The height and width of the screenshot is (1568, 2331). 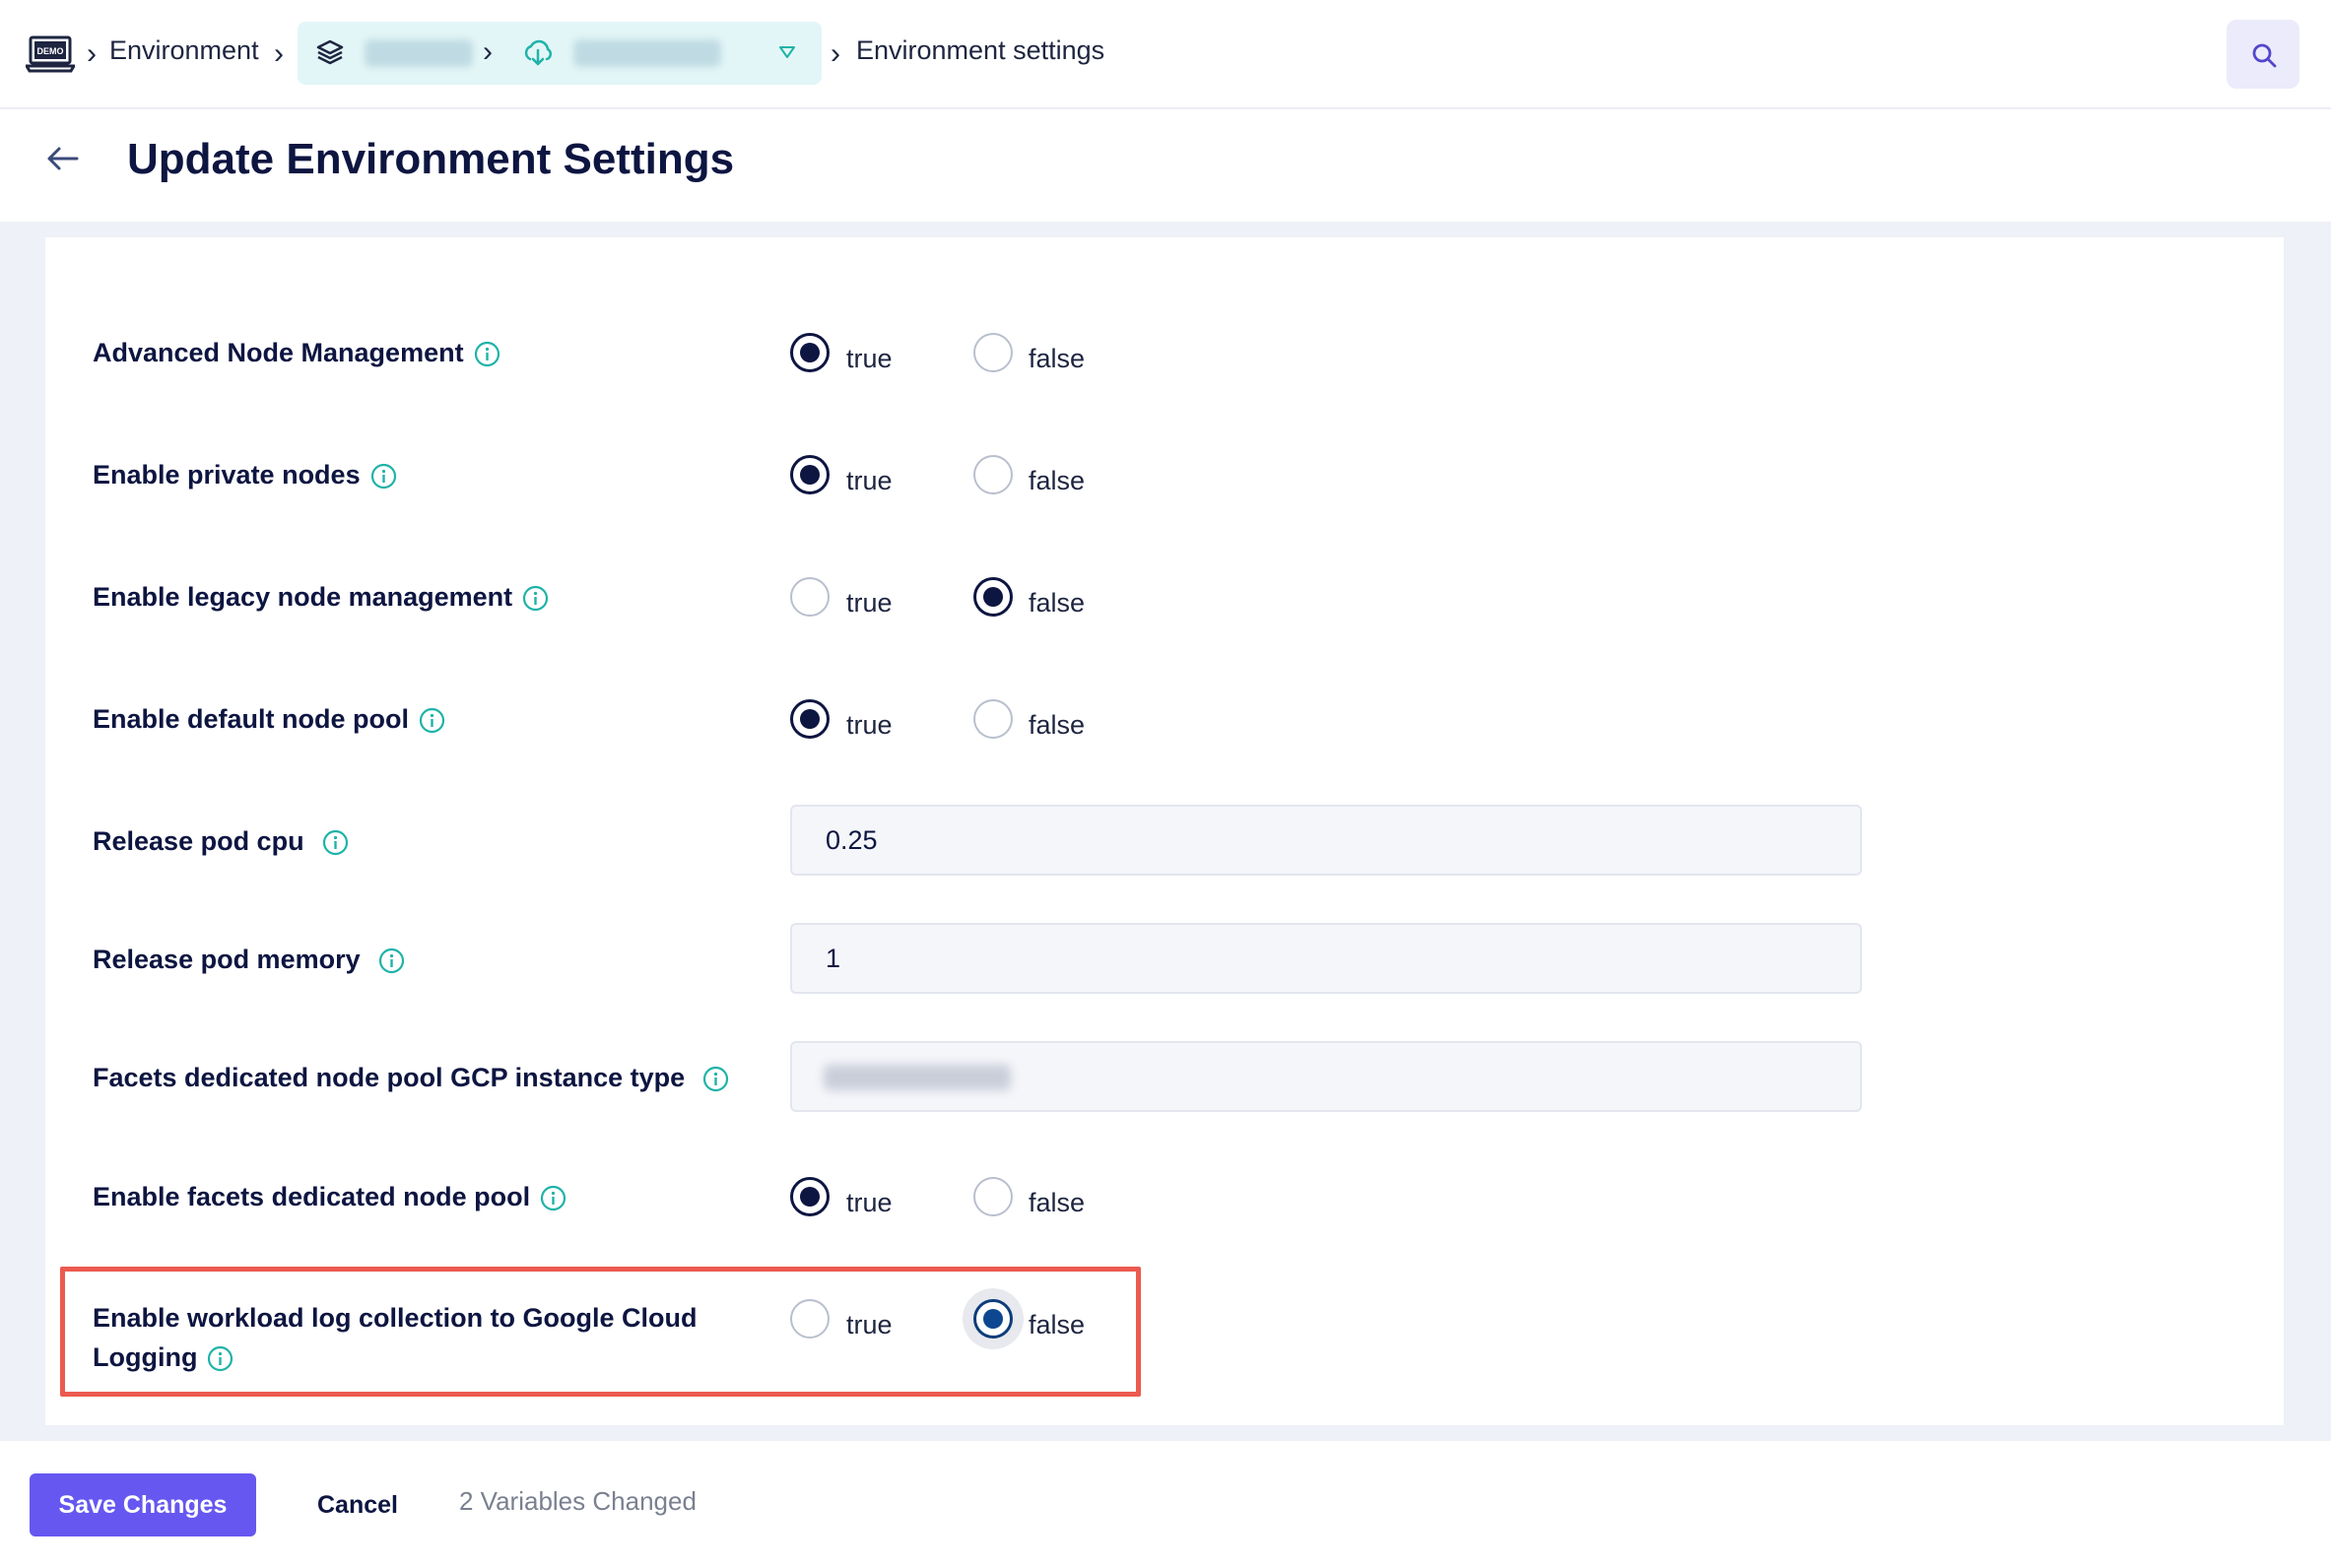 What do you see at coordinates (296, 353) in the screenshot?
I see `setting-label-advanced-node-management: Advanced Node Management` at bounding box center [296, 353].